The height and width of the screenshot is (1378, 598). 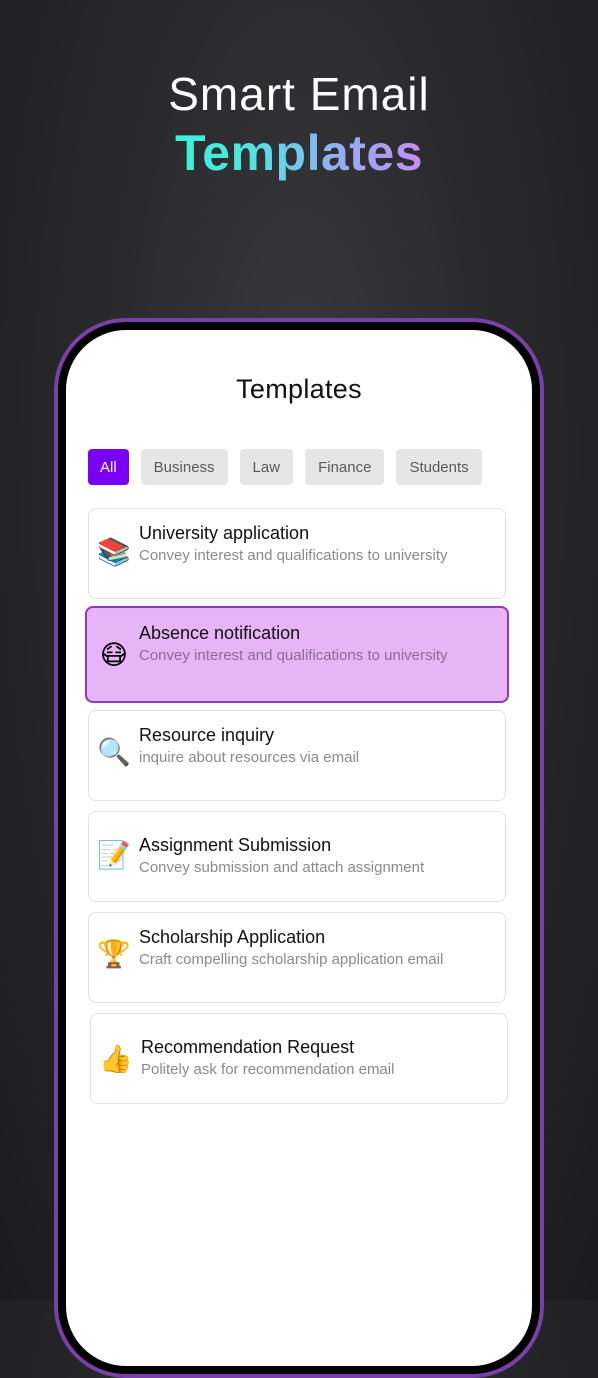 I want to click on filter-chip-law: Law, so click(x=266, y=467).